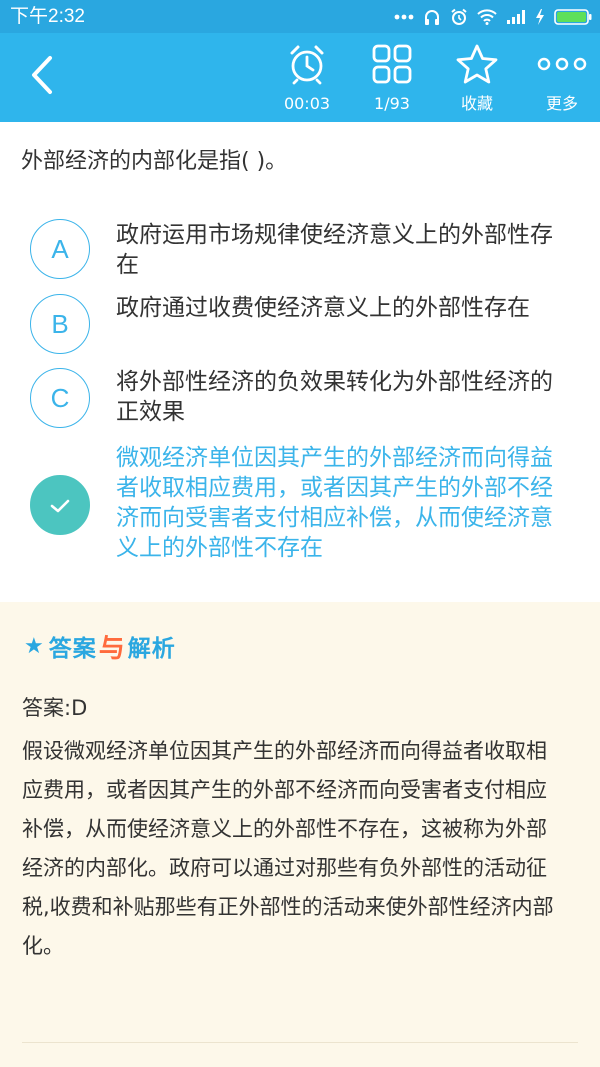  I want to click on question-text: 外部经济的内部化是指( )。, so click(154, 161).